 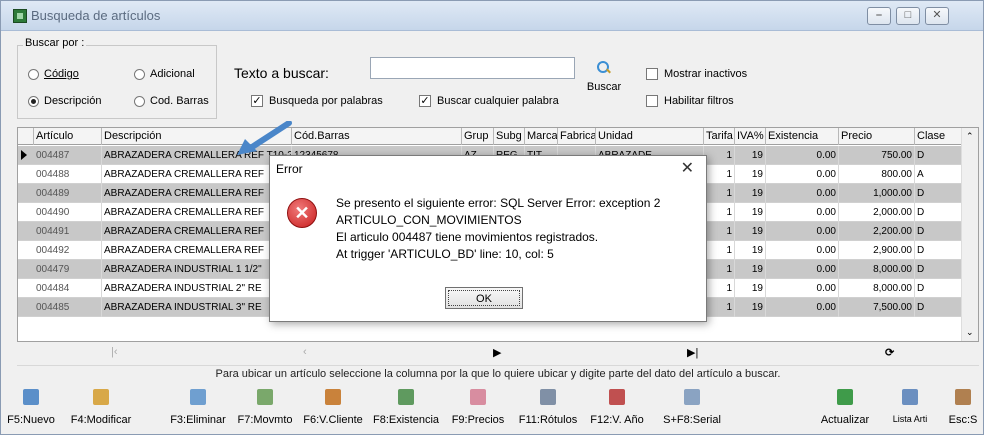 What do you see at coordinates (877, 231) in the screenshot?
I see `cell-precio: 2,200.00` at bounding box center [877, 231].